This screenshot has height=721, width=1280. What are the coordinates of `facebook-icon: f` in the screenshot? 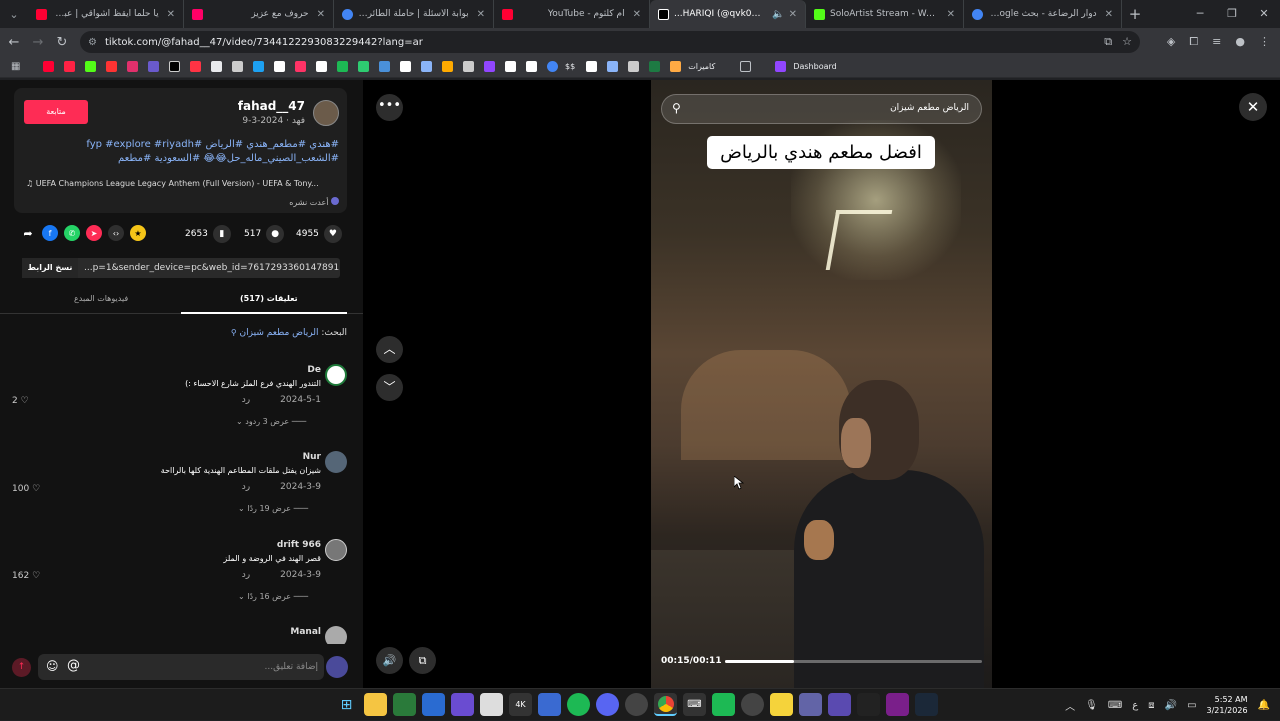 It's located at (50, 233).